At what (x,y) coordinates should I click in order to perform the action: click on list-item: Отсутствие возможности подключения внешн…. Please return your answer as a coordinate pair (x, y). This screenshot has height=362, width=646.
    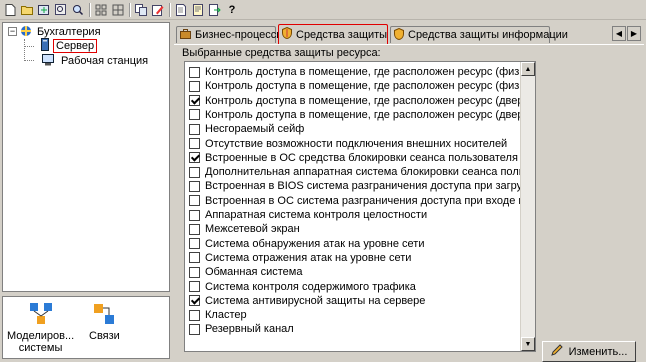
    Looking at the image, I should click on (348, 144).